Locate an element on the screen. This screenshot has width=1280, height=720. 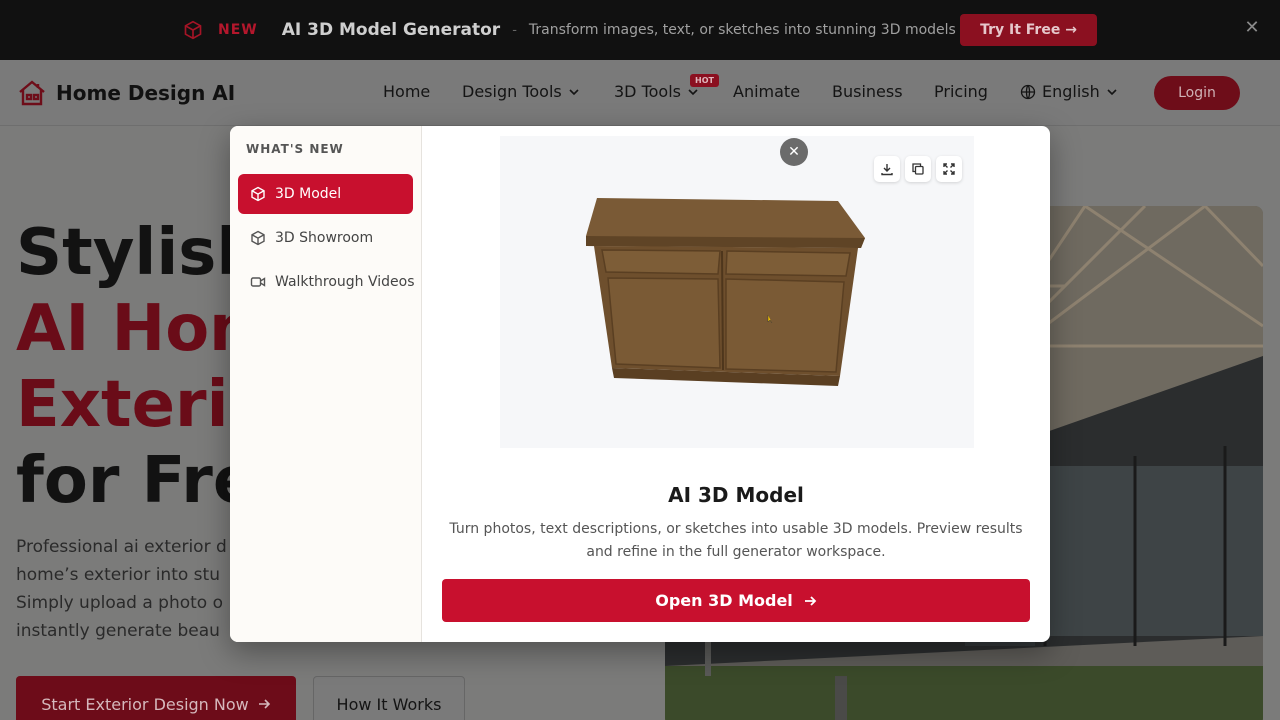
nav-home-label: Home is located at coordinates (407, 91).